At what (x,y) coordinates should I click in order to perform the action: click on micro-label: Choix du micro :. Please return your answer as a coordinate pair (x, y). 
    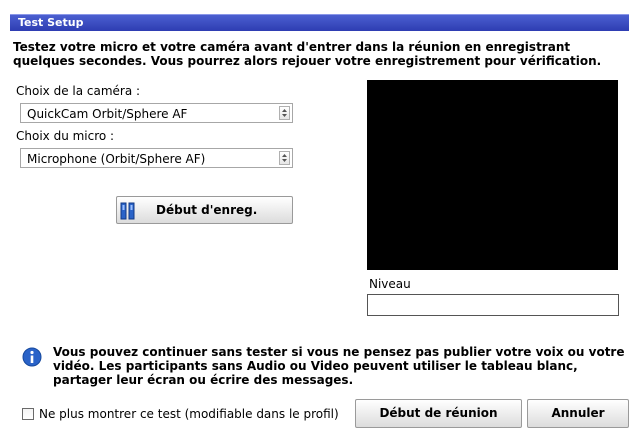
    Looking at the image, I should click on (65, 136).